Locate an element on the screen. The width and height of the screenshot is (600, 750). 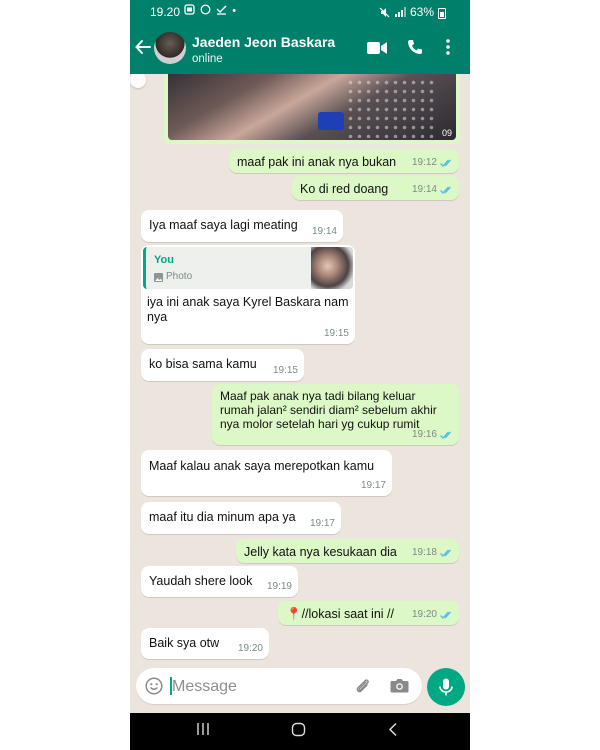
image-duration: 09 is located at coordinates (446, 133).